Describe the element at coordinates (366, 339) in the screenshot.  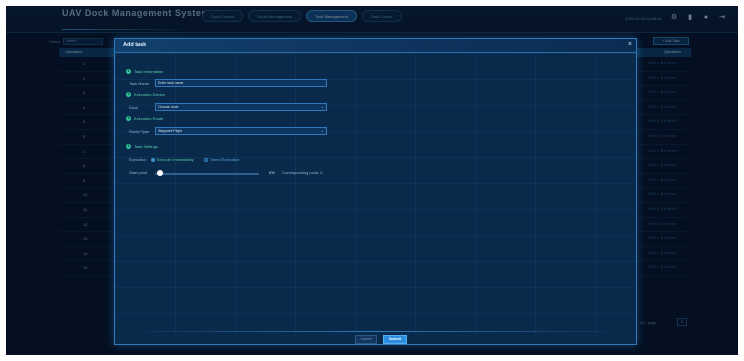
I see `cancel-button: Cancel` at that location.